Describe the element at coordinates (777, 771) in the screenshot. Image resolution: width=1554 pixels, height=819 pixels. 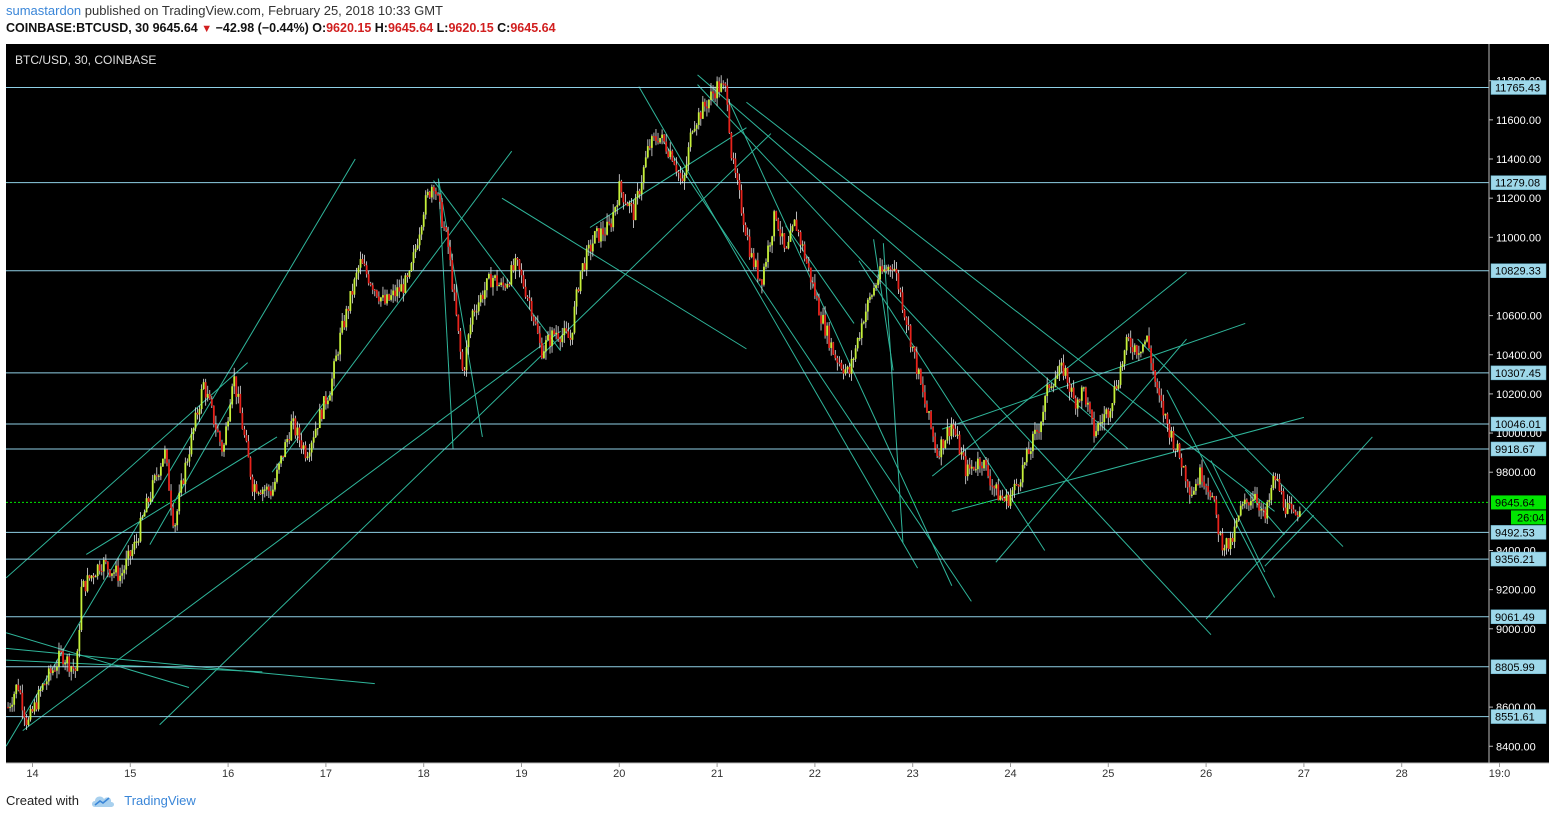
I see `time-axis: 14 15 16 17 18 19 20 21 22 23 24 25 26 27 28 19:0` at that location.